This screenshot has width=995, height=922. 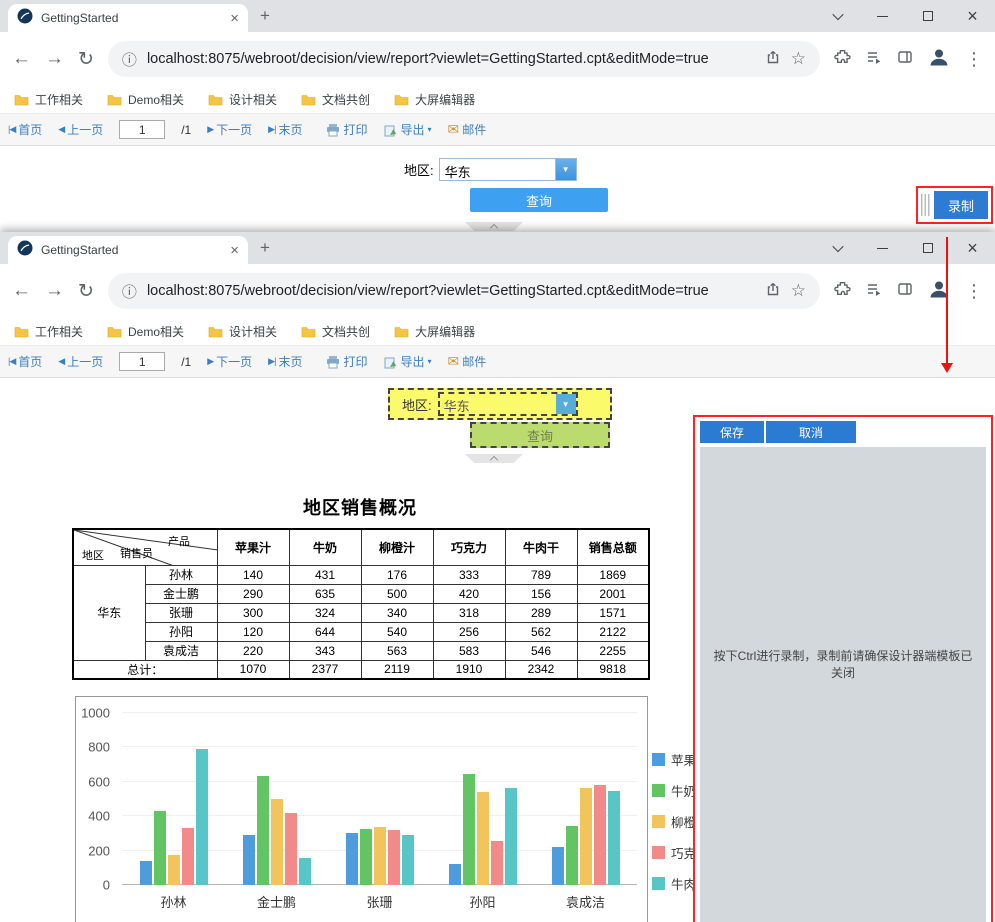 What do you see at coordinates (540, 435) in the screenshot?
I see `query-button-highlighted: 查询` at bounding box center [540, 435].